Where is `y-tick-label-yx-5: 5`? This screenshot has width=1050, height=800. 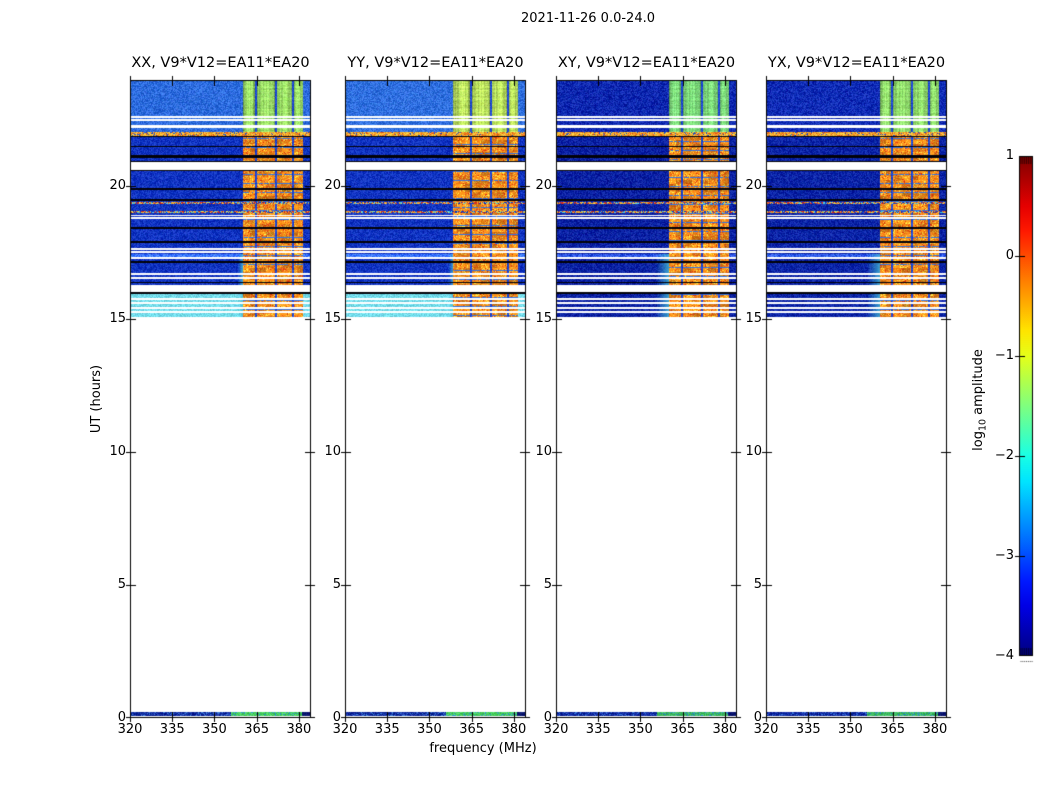
y-tick-label-yx-5: 5 is located at coordinates (757, 585).